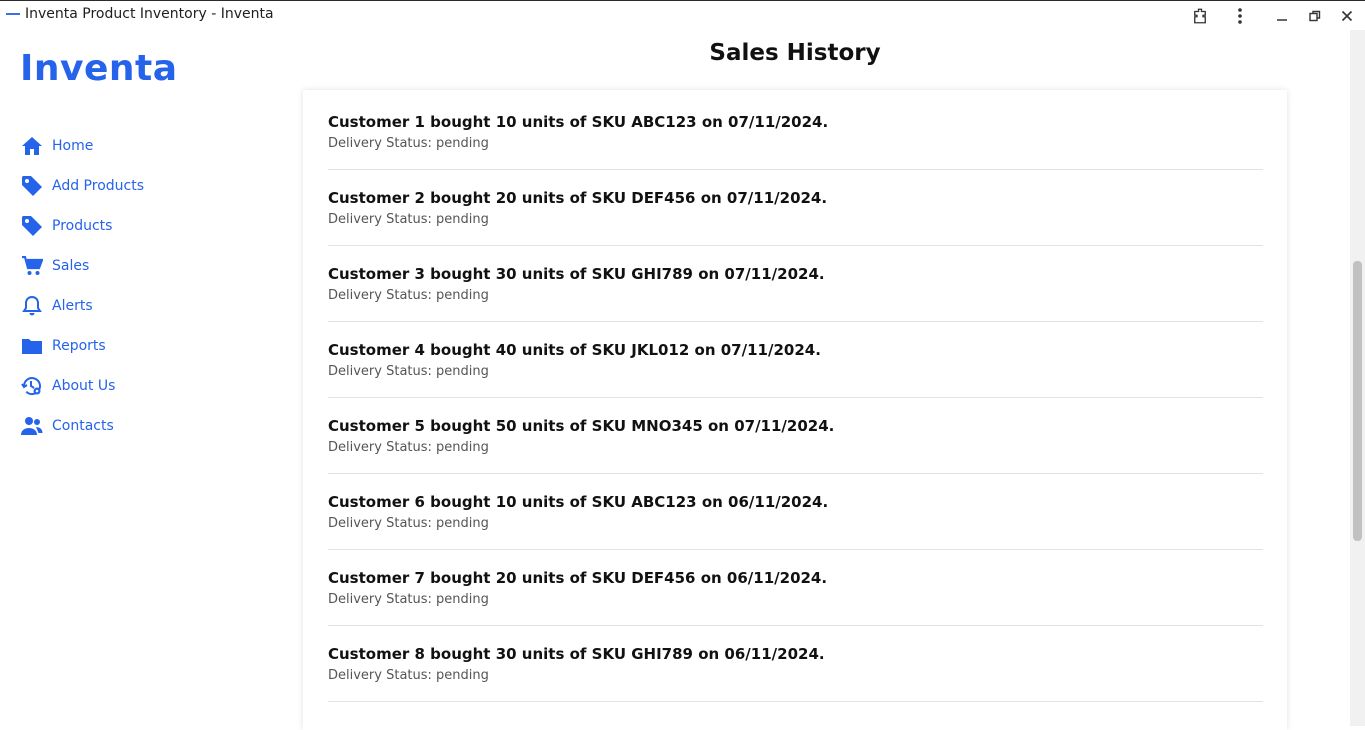 Image resolution: width=1365 pixels, height=730 pixels. Describe the element at coordinates (98, 186) in the screenshot. I see `sidebar-item-label: Add Products` at that location.